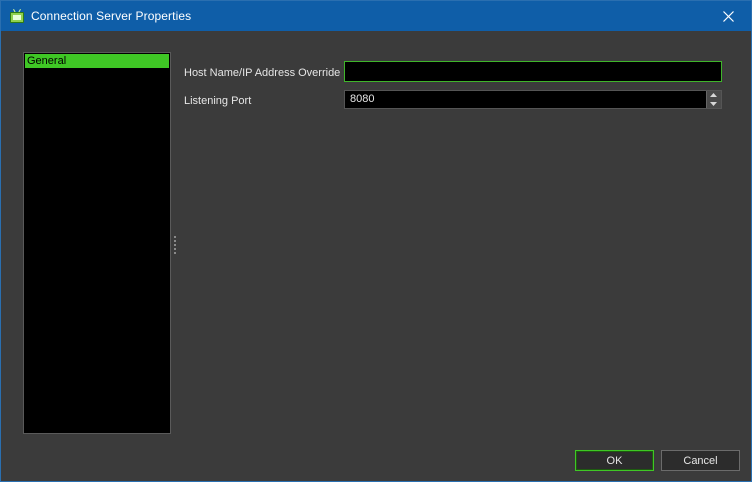 The height and width of the screenshot is (482, 752). Describe the element at coordinates (376, 16) in the screenshot. I see `title-bar: Connection Server Properties` at that location.